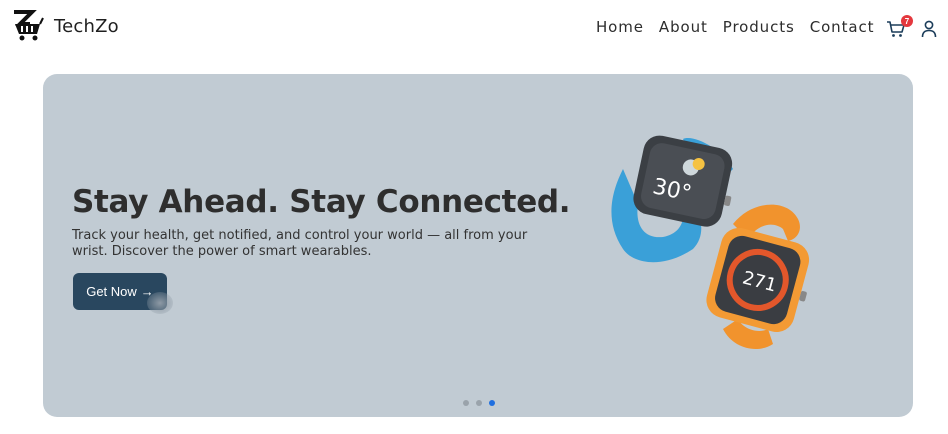 This screenshot has height=434, width=948. I want to click on shopping-cart-z-logo-icon, so click(29, 25).